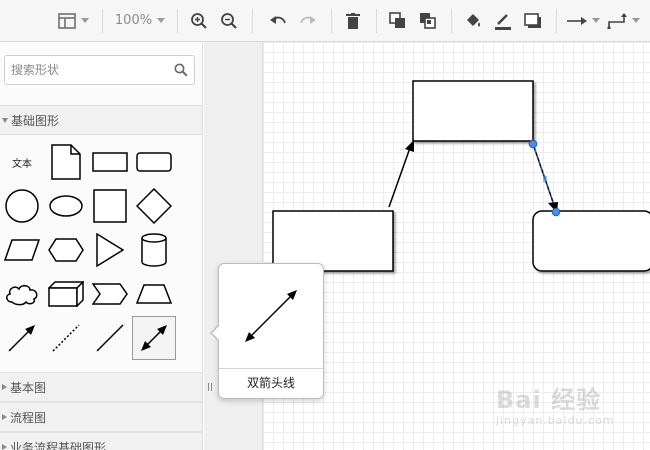  What do you see at coordinates (101, 120) in the screenshot?
I see `section-header-basic-shapes: 基础图形` at bounding box center [101, 120].